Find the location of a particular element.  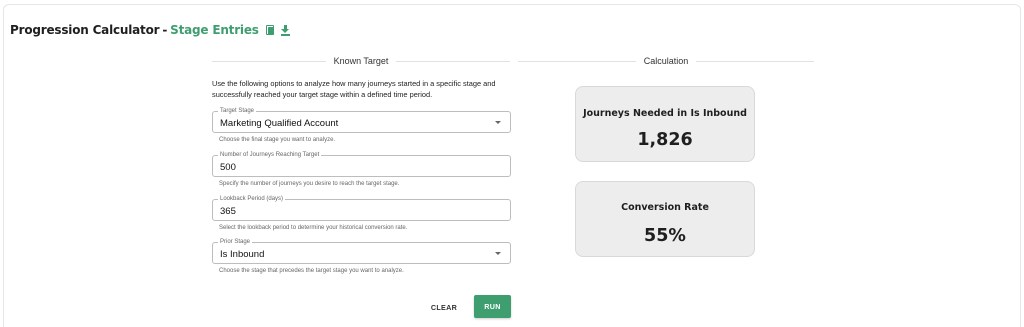

journeys-count-label: Number of Journeys Reaching Target is located at coordinates (270, 155).